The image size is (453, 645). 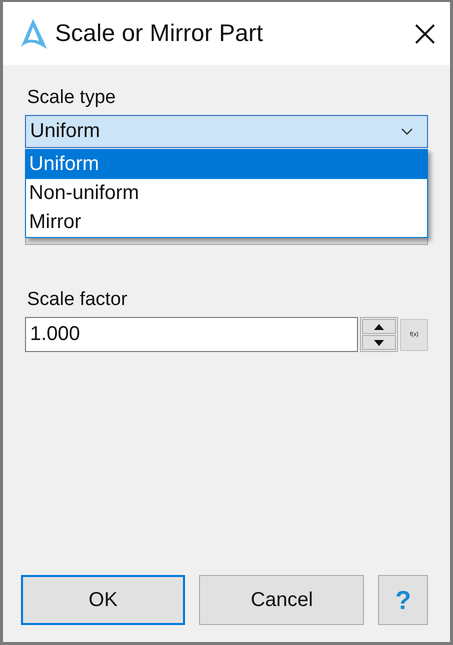 I want to click on dropdown-option: Non-uniform, so click(x=226, y=193).